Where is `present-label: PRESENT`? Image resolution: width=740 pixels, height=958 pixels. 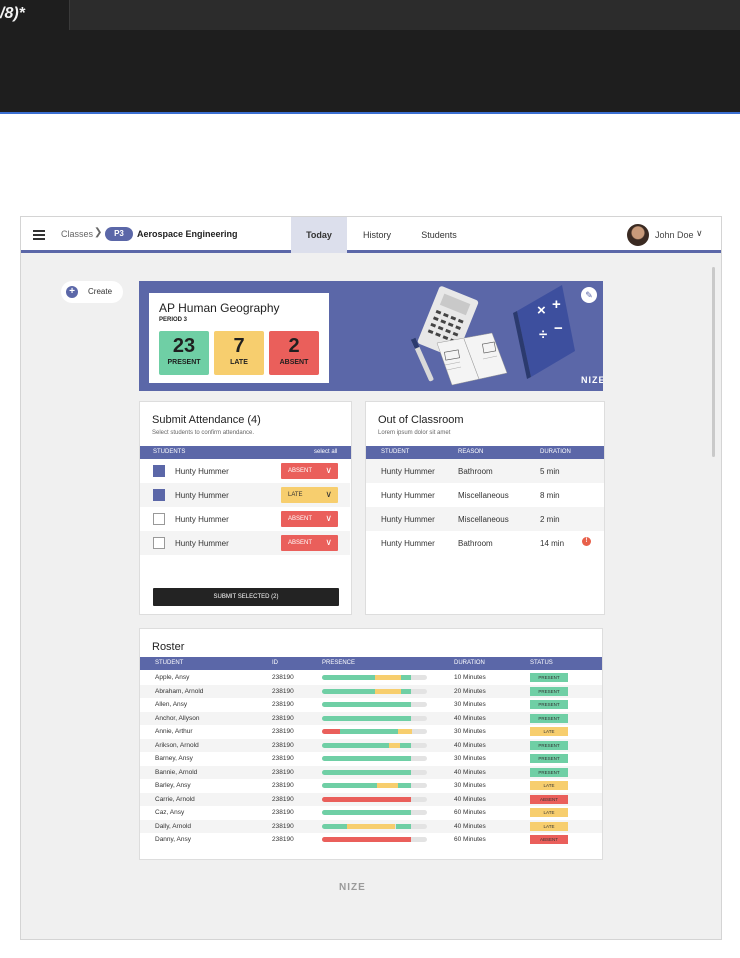 present-label: PRESENT is located at coordinates (184, 362).